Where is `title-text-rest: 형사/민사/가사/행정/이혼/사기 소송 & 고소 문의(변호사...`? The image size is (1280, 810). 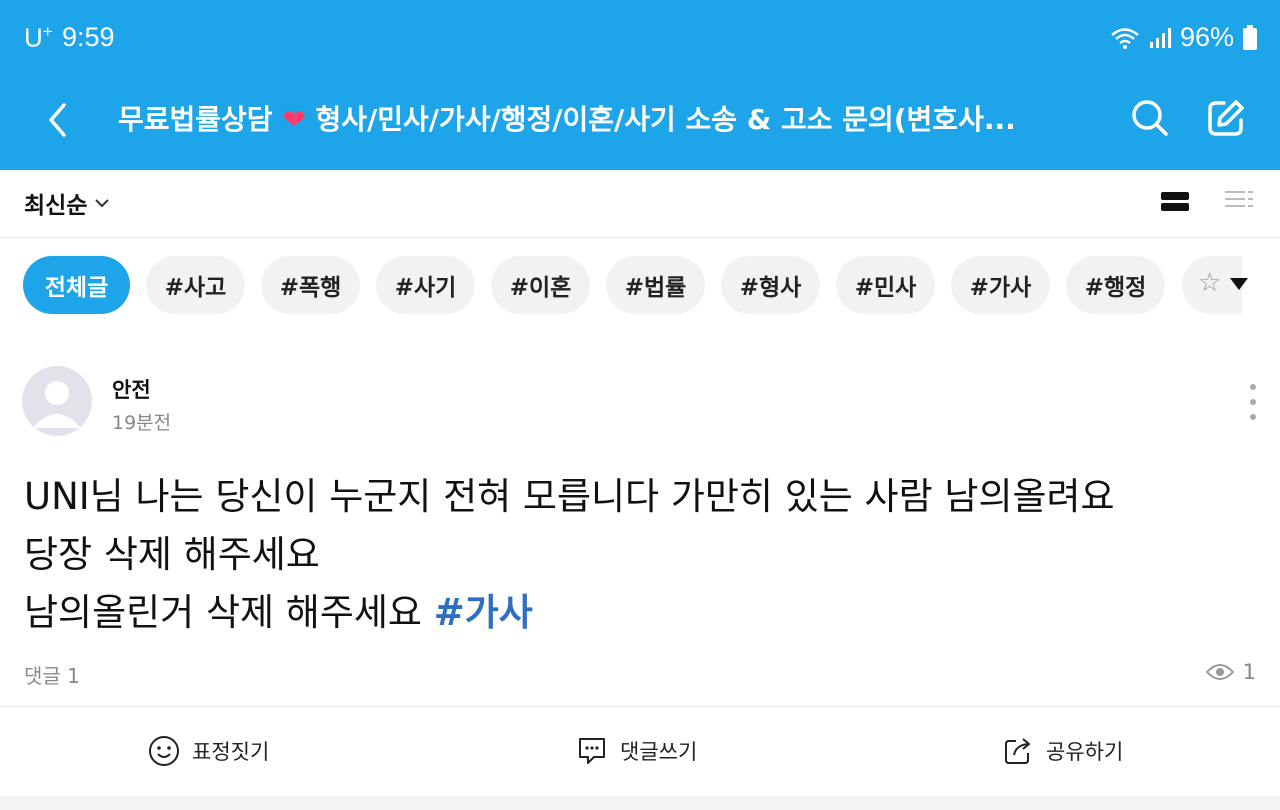 title-text-rest: 형사/민사/가사/행정/이혼/사기 소송 & 고소 문의(변호사... is located at coordinates (660, 119).